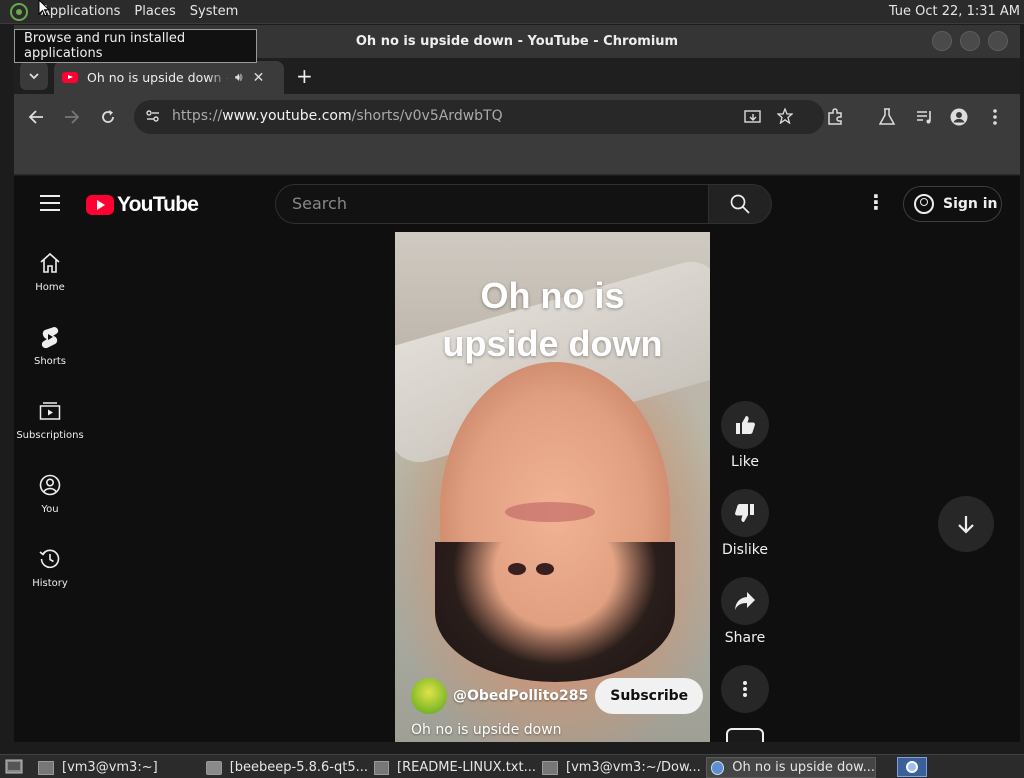 This screenshot has height=778, width=1024. What do you see at coordinates (50, 287) in the screenshot?
I see `sidebar-label: Home` at bounding box center [50, 287].